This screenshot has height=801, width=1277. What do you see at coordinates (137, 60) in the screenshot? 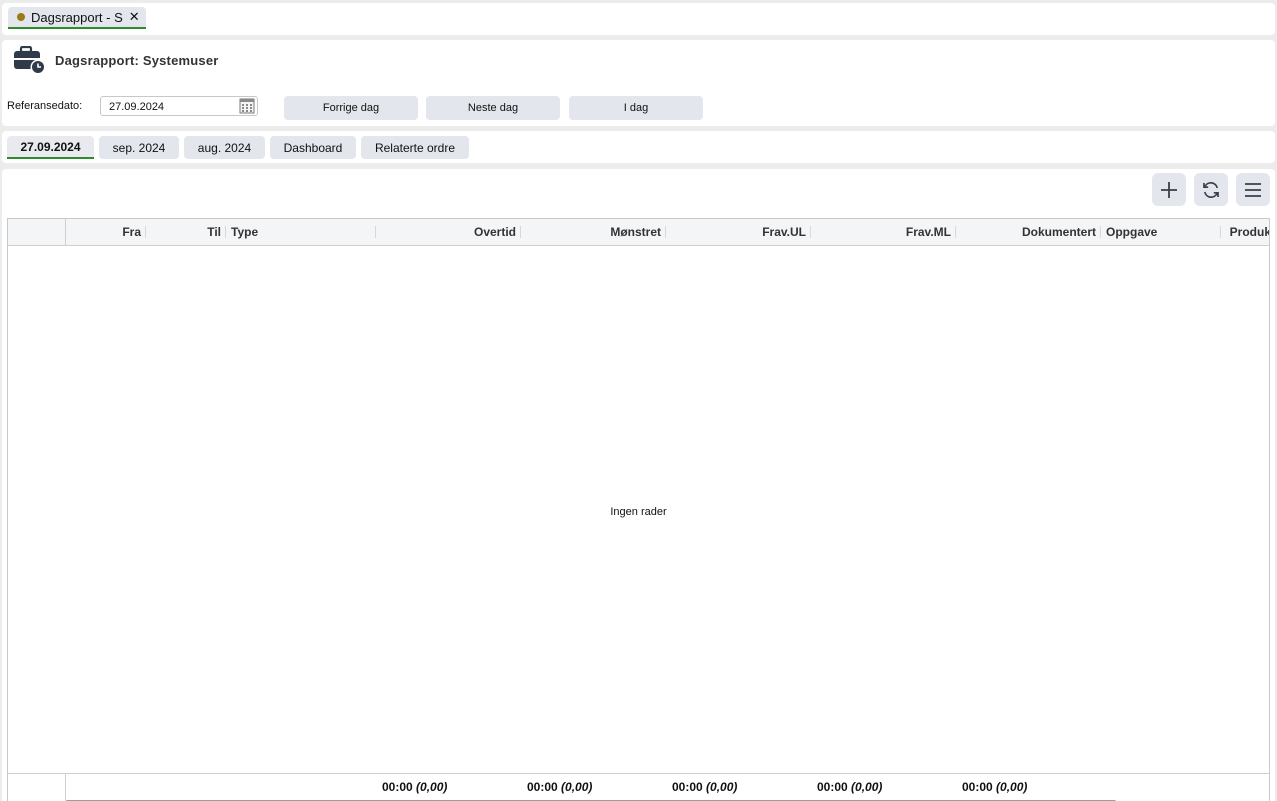
I see `page-title: Dagsrapport: Systemuser` at bounding box center [137, 60].